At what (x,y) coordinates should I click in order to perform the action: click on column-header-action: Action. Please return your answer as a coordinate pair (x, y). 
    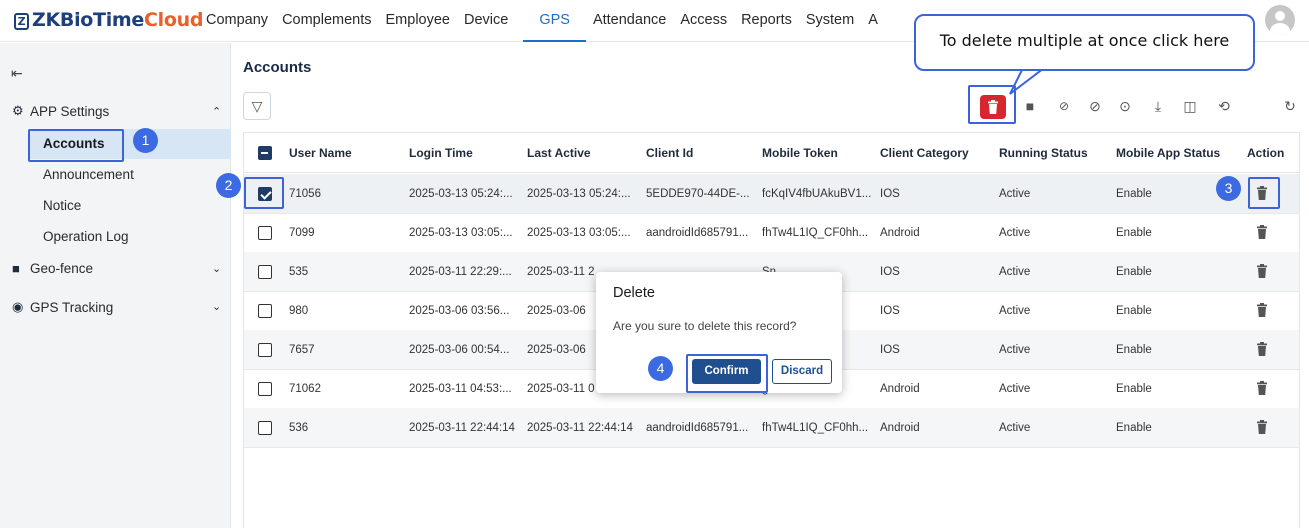
    Looking at the image, I should click on (1266, 153).